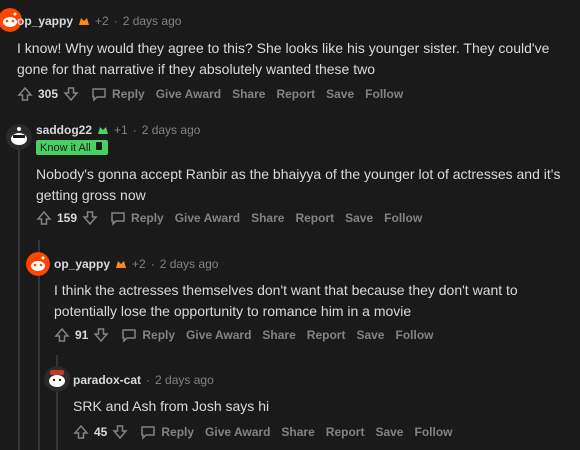 The image size is (580, 450). Describe the element at coordinates (65, 147) in the screenshot. I see `flair-label: Know it All` at that location.